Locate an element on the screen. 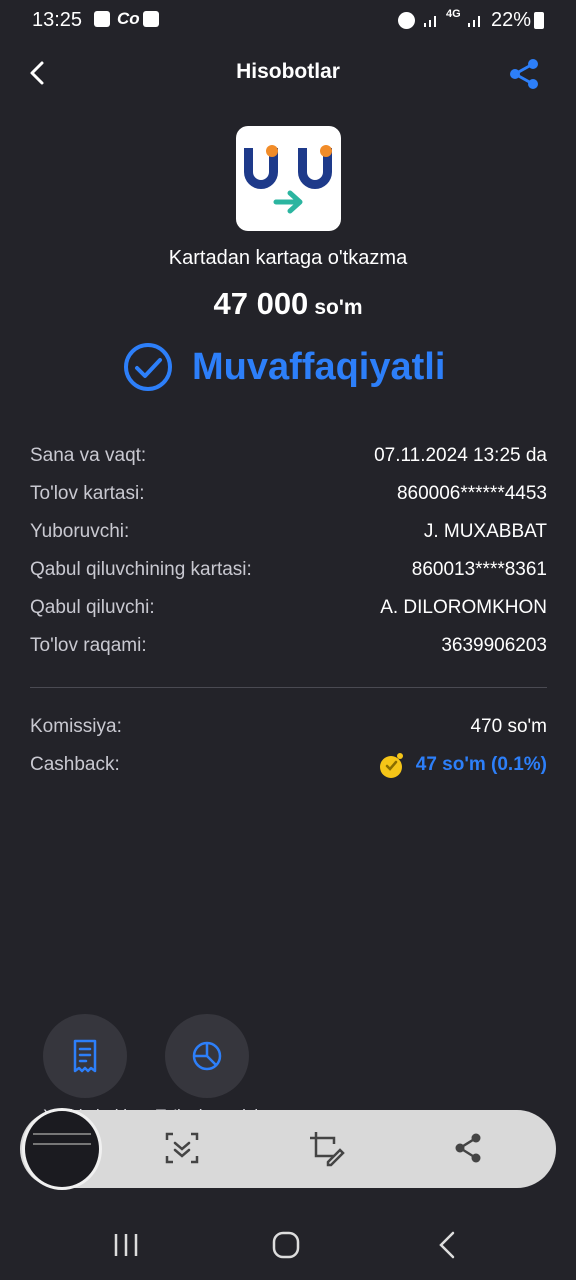  check-circle-icon is located at coordinates (148, 367).